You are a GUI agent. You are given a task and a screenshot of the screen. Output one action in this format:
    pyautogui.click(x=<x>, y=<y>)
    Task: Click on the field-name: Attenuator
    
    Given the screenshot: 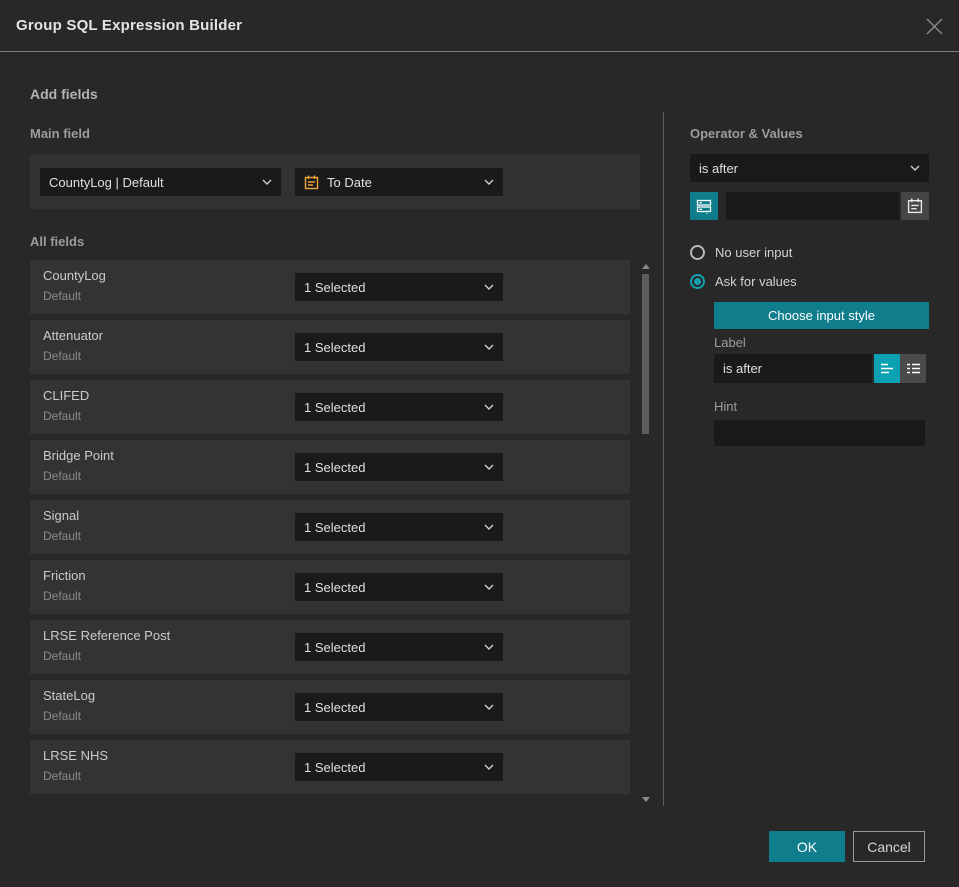 What is the action you would take?
    pyautogui.click(x=73, y=335)
    